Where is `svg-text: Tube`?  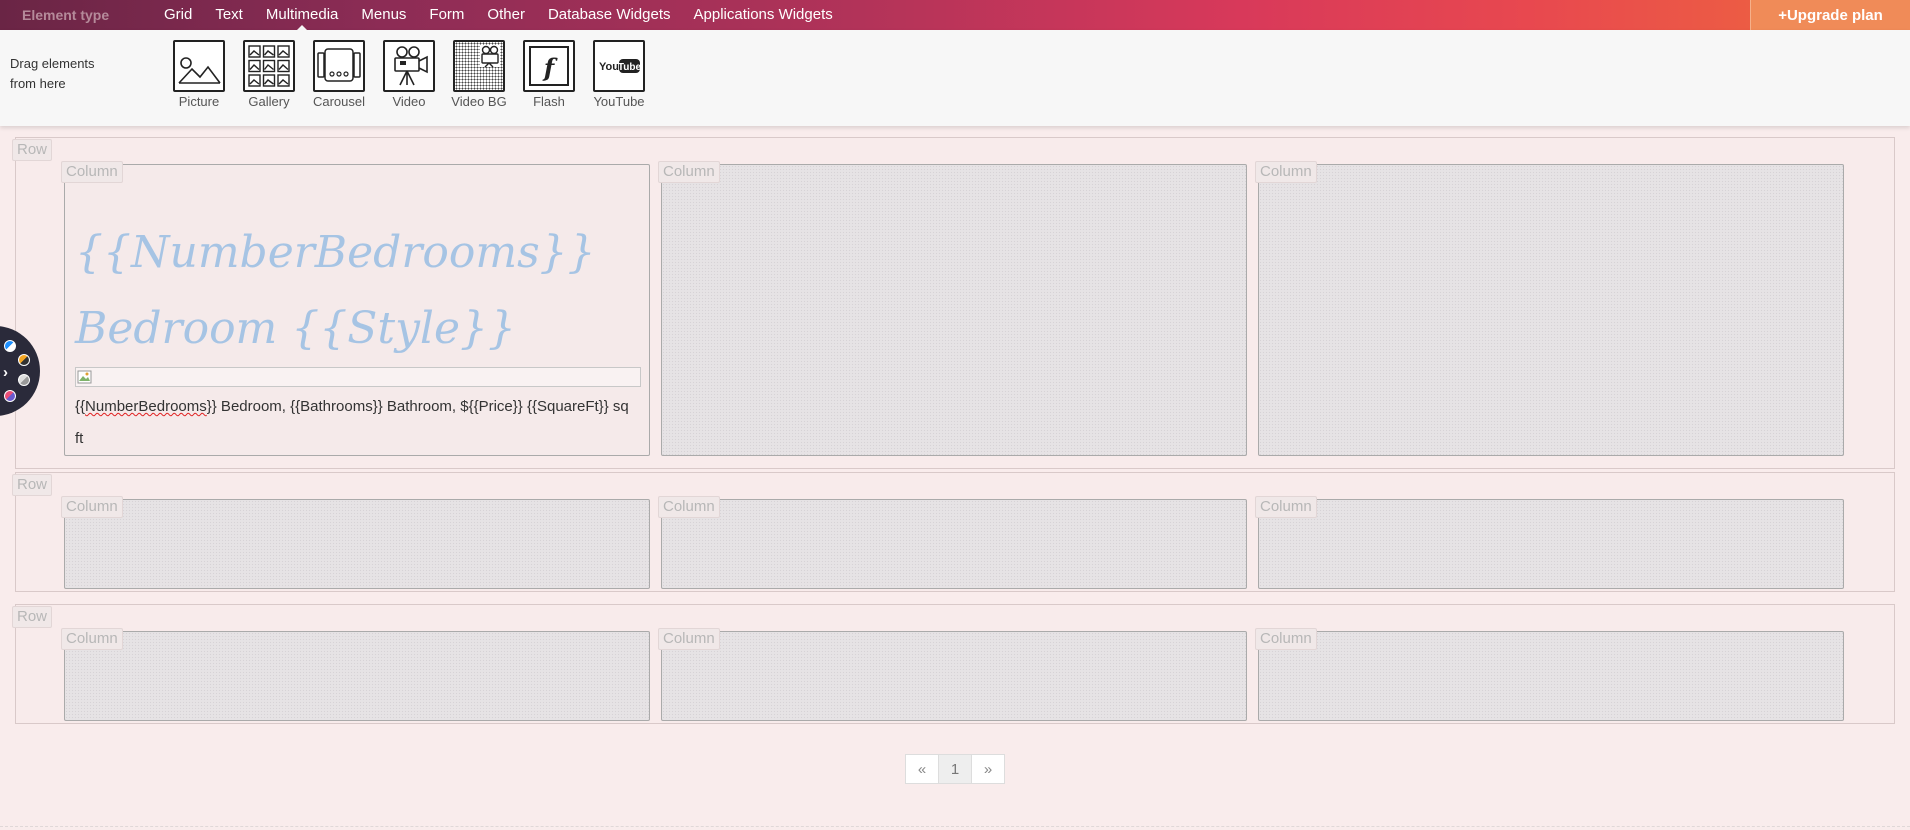 svg-text: Tube is located at coordinates (630, 67).